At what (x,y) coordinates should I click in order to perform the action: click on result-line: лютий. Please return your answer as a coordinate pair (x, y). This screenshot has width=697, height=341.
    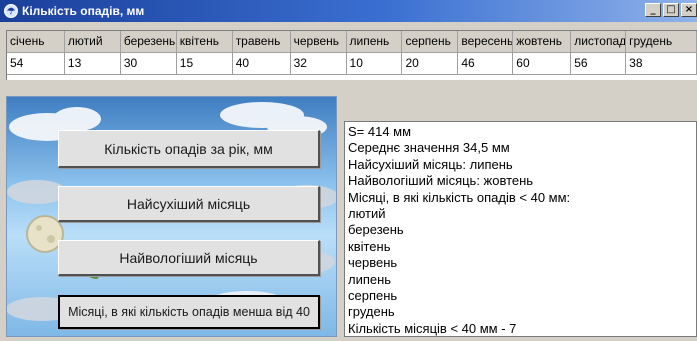
    Looking at the image, I should click on (367, 214).